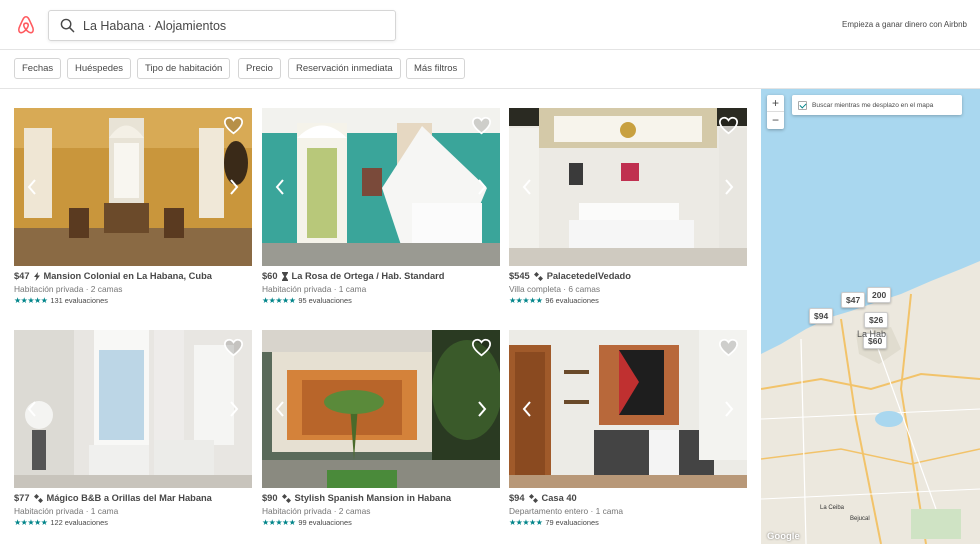 Image resolution: width=980 pixels, height=544 pixels. Describe the element at coordinates (368, 276) in the screenshot. I see `listing-name: La Rosa de Ortega / Hab. Standard` at that location.